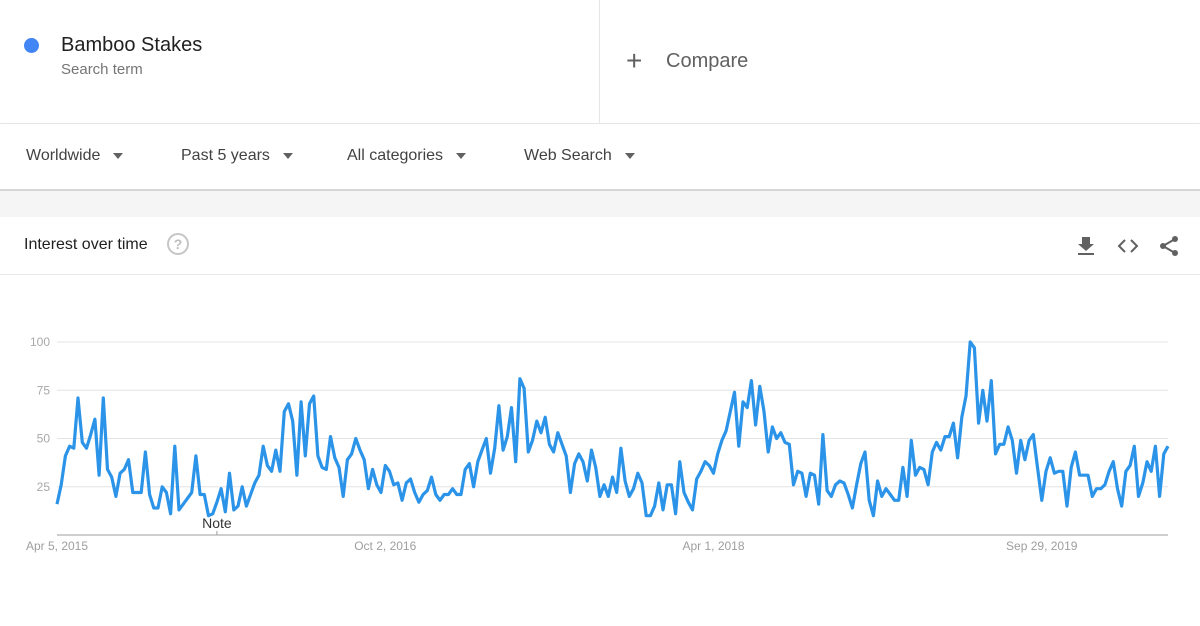 The width and height of the screenshot is (1200, 626). Describe the element at coordinates (57, 546) in the screenshot. I see `x-tick-label: Apr 5, 2015` at that location.